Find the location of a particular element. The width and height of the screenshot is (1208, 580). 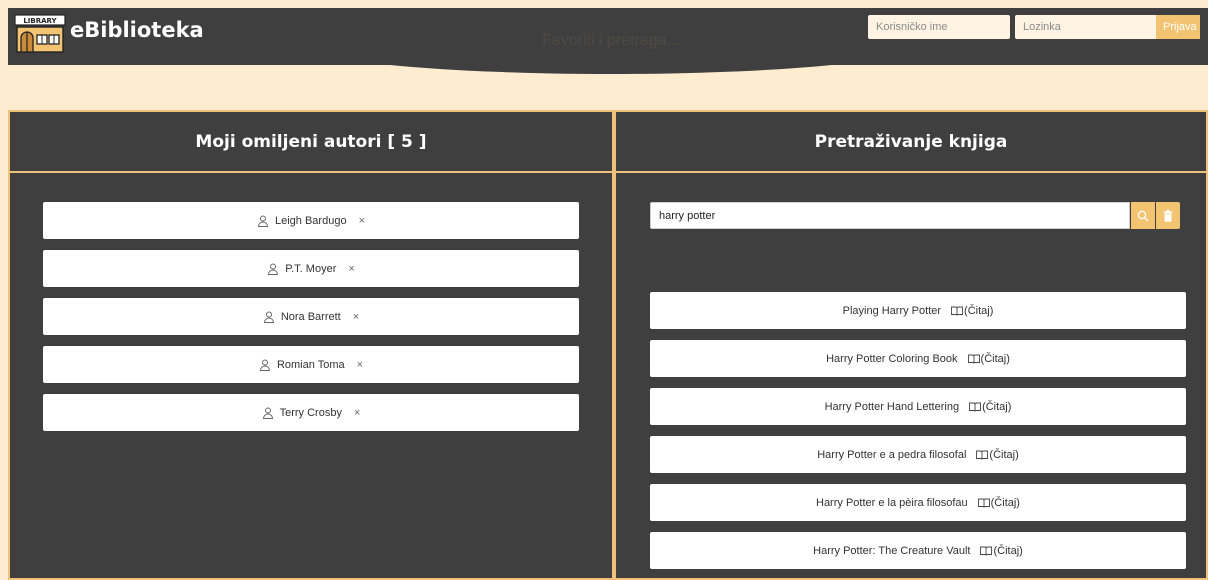

search-icon is located at coordinates (1143, 215).